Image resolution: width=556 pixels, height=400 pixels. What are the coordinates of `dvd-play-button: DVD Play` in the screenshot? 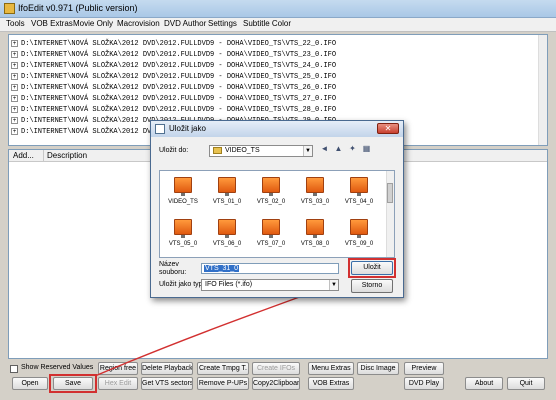 It's located at (424, 383).